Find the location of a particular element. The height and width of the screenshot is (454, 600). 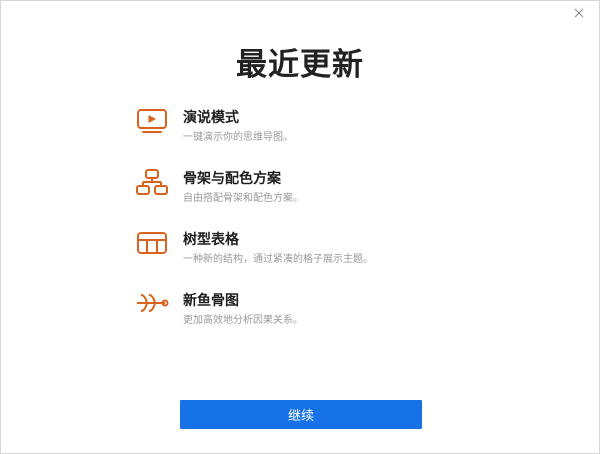

page-title: 最近更新 is located at coordinates (300, 65).